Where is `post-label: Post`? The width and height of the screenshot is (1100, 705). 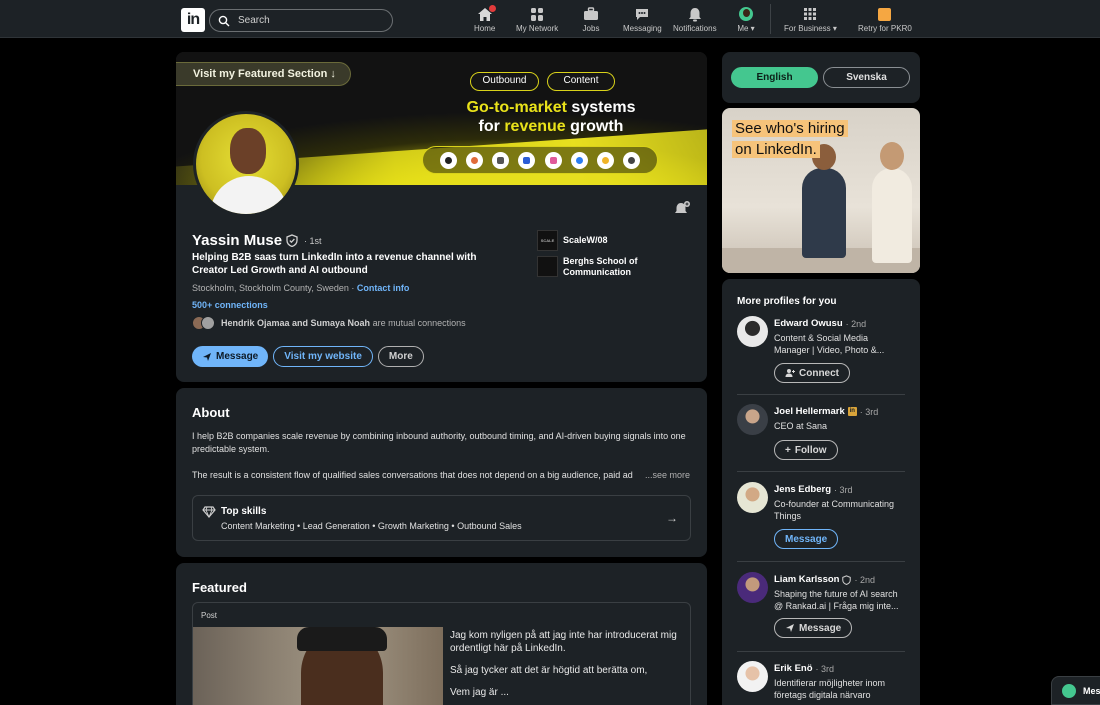
post-label: Post is located at coordinates (209, 615).